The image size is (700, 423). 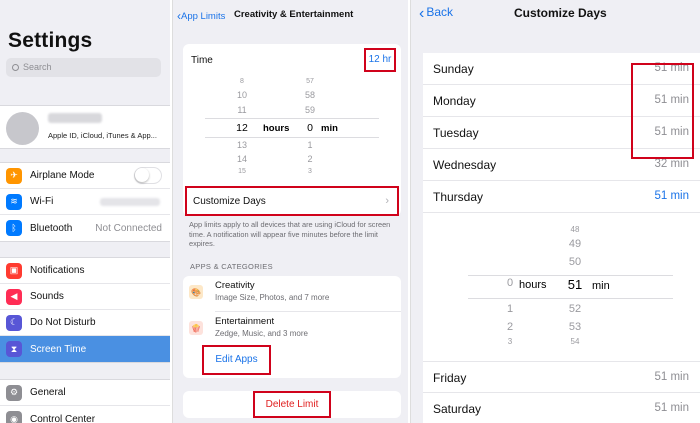 I want to click on settings-item-general: ⚙ General, so click(x=85, y=393).